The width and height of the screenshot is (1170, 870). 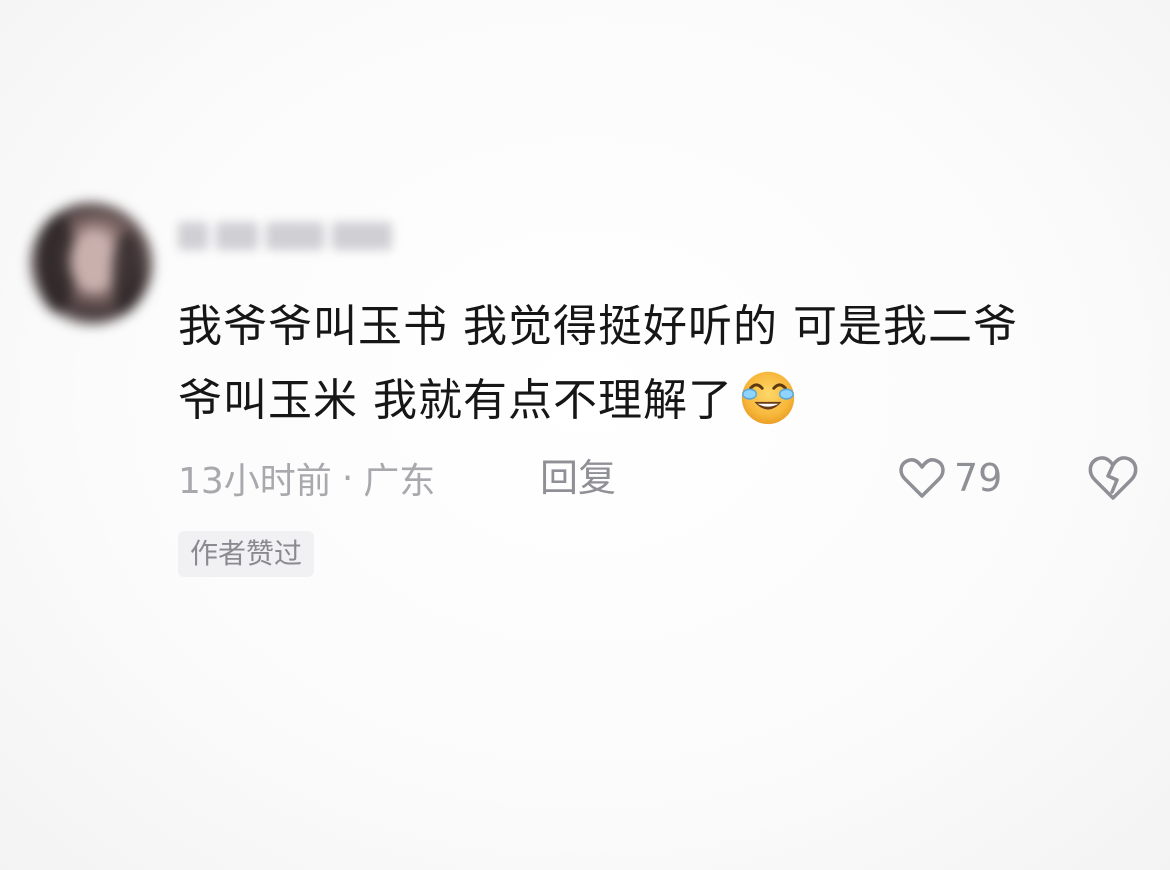 What do you see at coordinates (922, 478) in the screenshot?
I see `heart-outline-icon` at bounding box center [922, 478].